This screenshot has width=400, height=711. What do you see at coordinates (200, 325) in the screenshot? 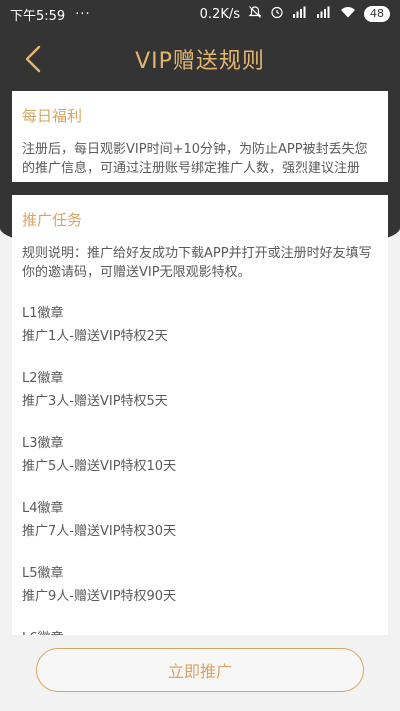
I see `level-item: L1徽章 推广1人-赠送VIP特权2天` at bounding box center [200, 325].